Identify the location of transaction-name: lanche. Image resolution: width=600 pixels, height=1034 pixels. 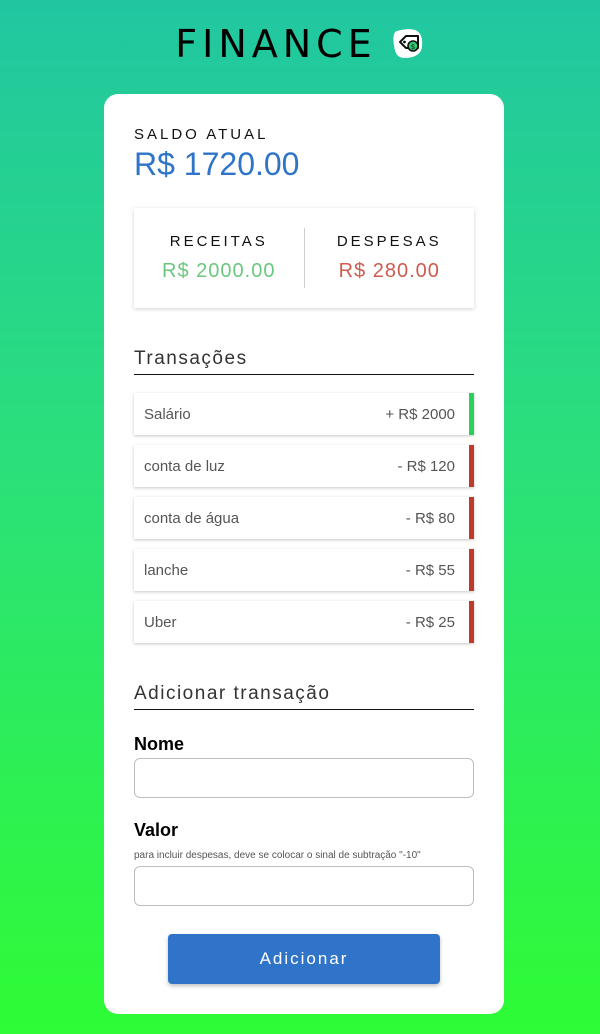
(166, 570).